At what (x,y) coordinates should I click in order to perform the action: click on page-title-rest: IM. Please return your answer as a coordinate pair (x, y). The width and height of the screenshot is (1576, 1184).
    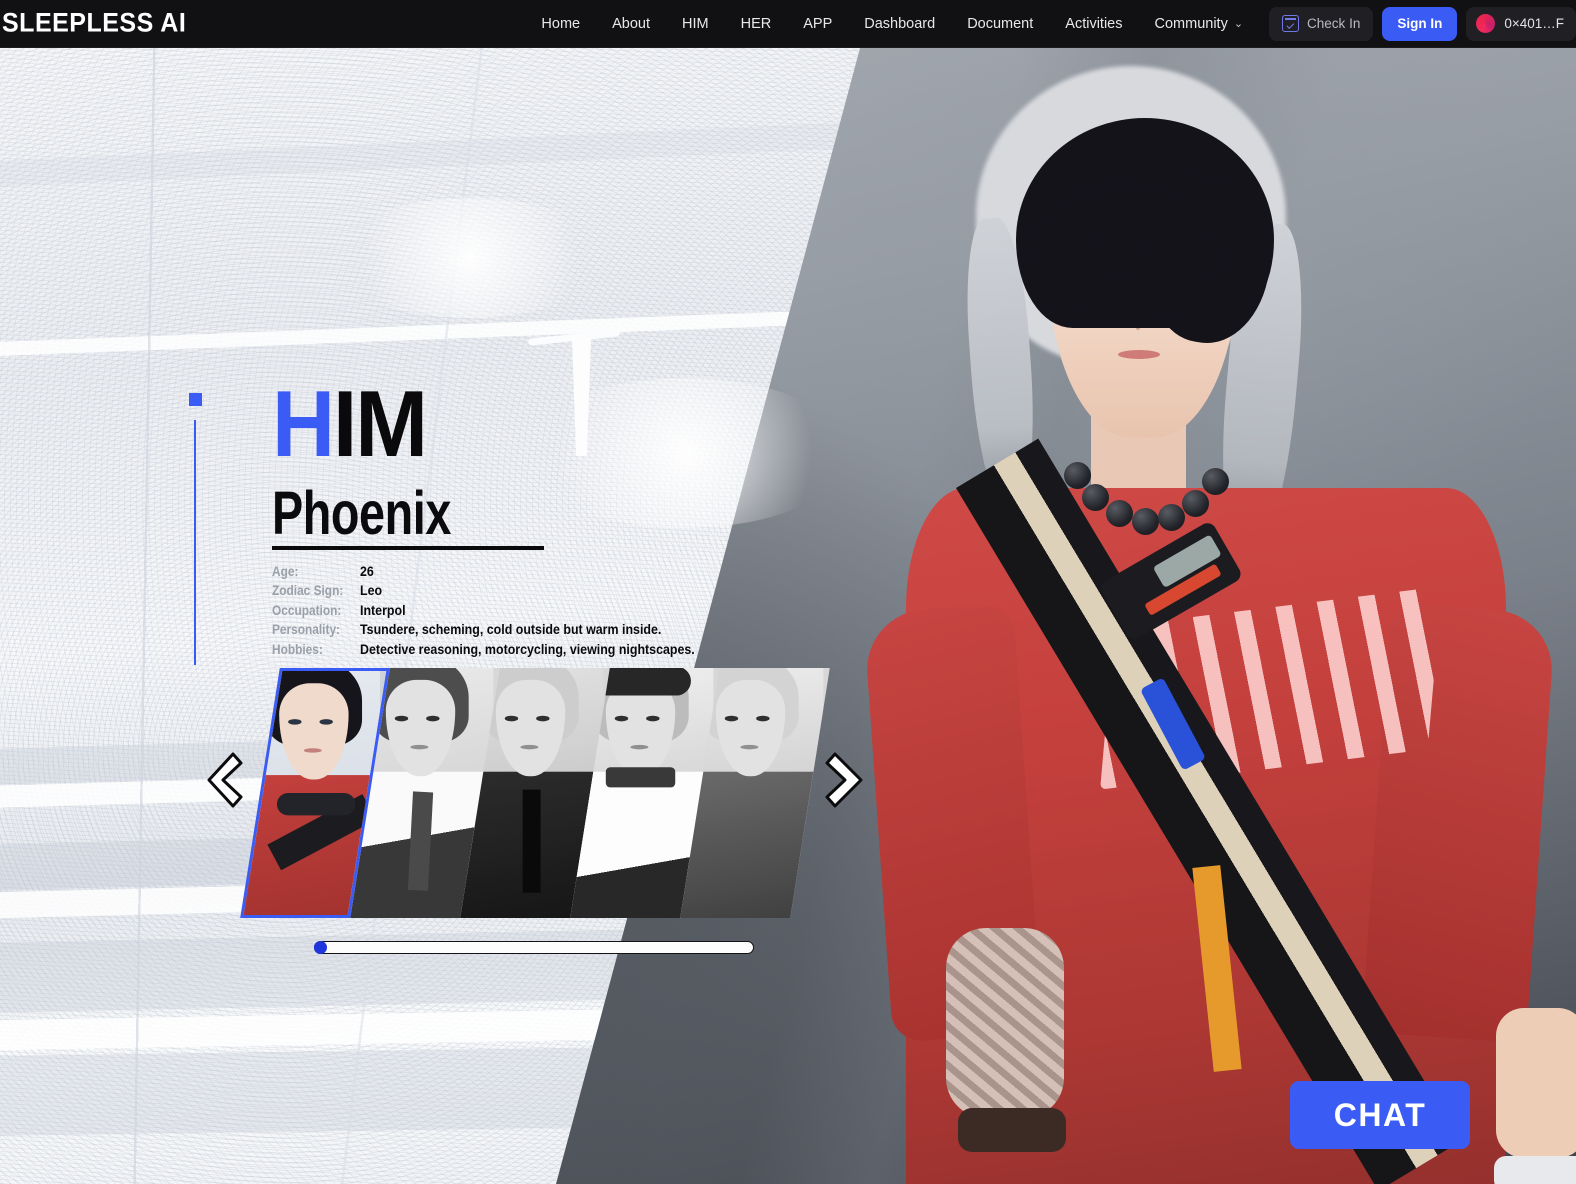
    Looking at the image, I should click on (380, 423).